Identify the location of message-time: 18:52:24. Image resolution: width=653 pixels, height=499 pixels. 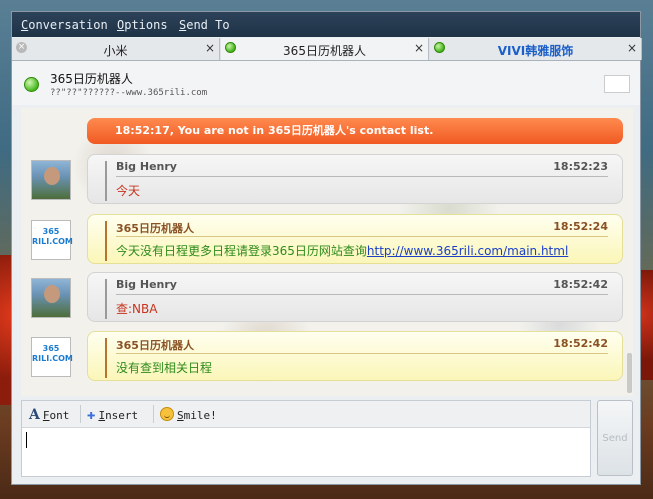
(580, 226).